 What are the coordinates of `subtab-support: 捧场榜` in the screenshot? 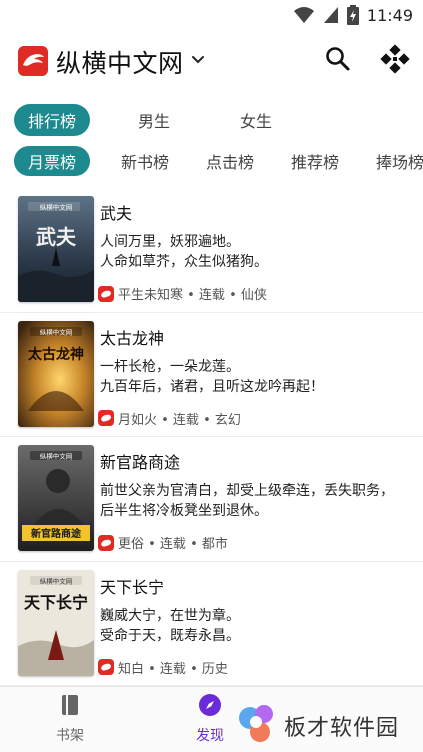 It's located at (396, 161).